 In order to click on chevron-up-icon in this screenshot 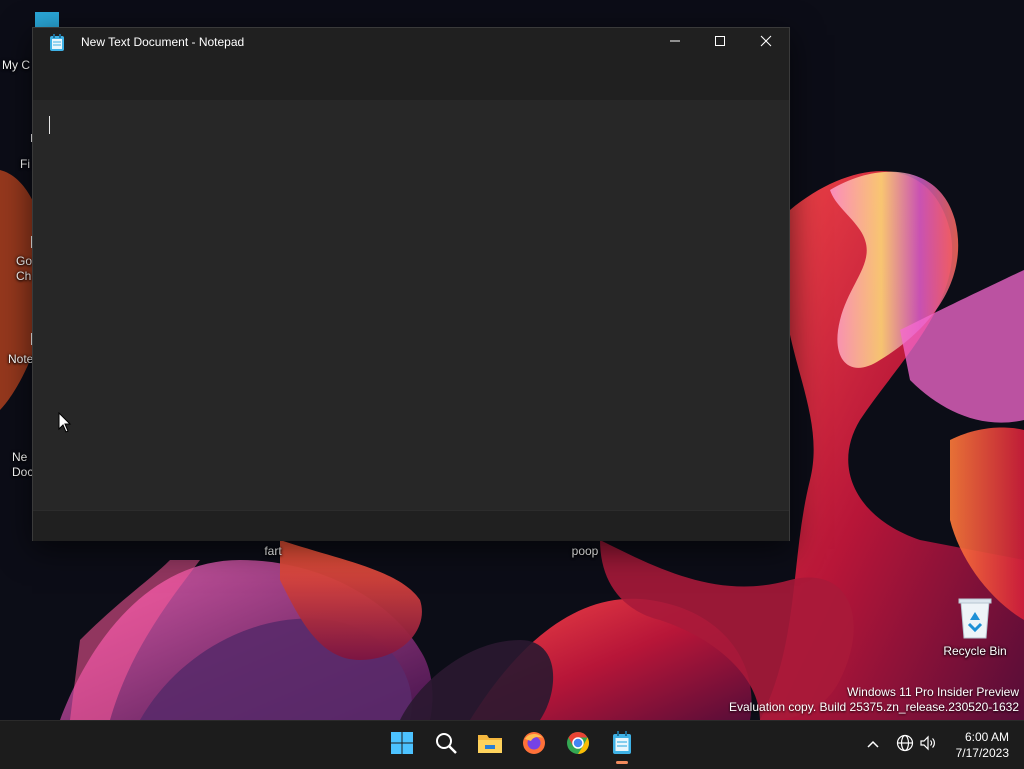, I will do `click(873, 745)`.